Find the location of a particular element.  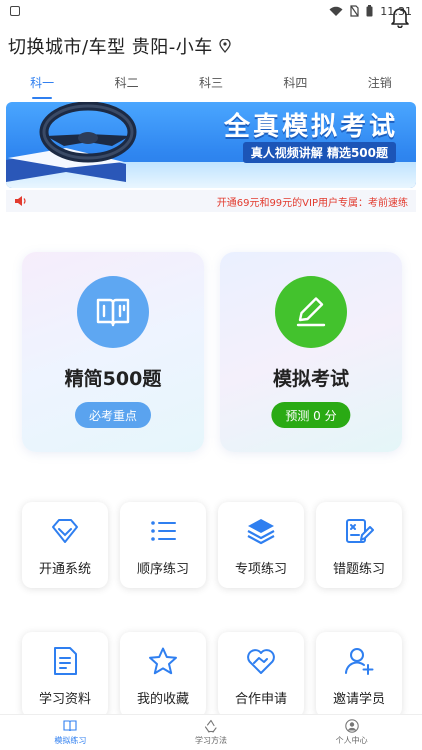

bottom-nav: 模拟练习 学习方法 个人中心 is located at coordinates (211, 732).